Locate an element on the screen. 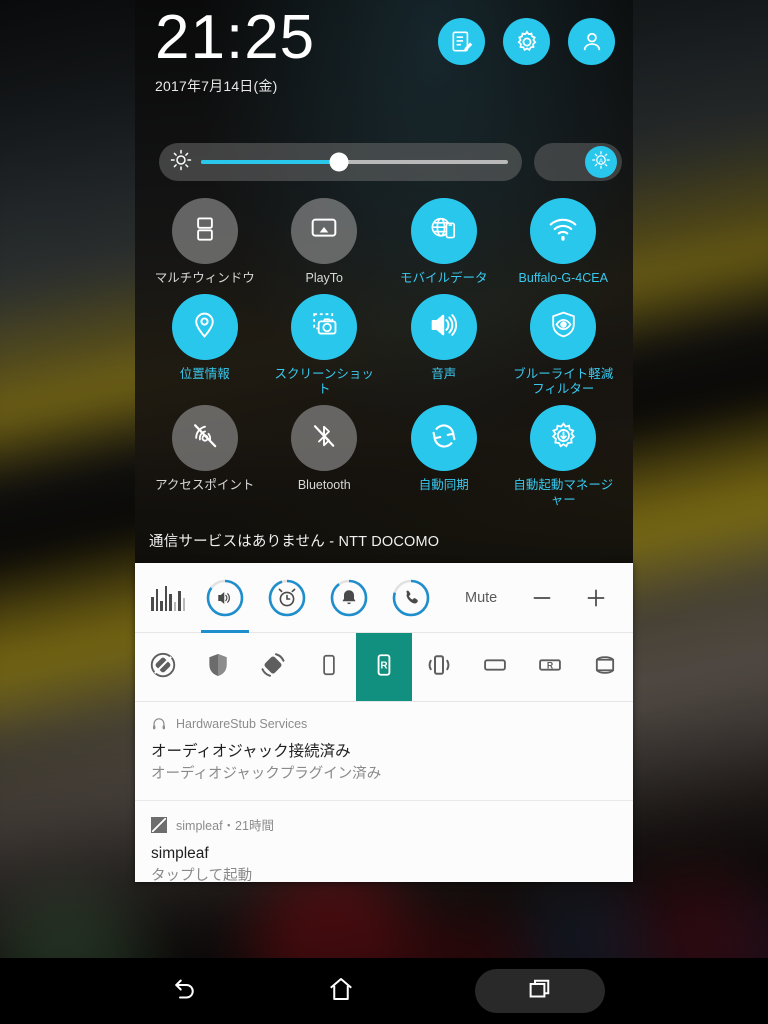  toggle-label: ブルーライト軽減フィルター is located at coordinates (563, 381).